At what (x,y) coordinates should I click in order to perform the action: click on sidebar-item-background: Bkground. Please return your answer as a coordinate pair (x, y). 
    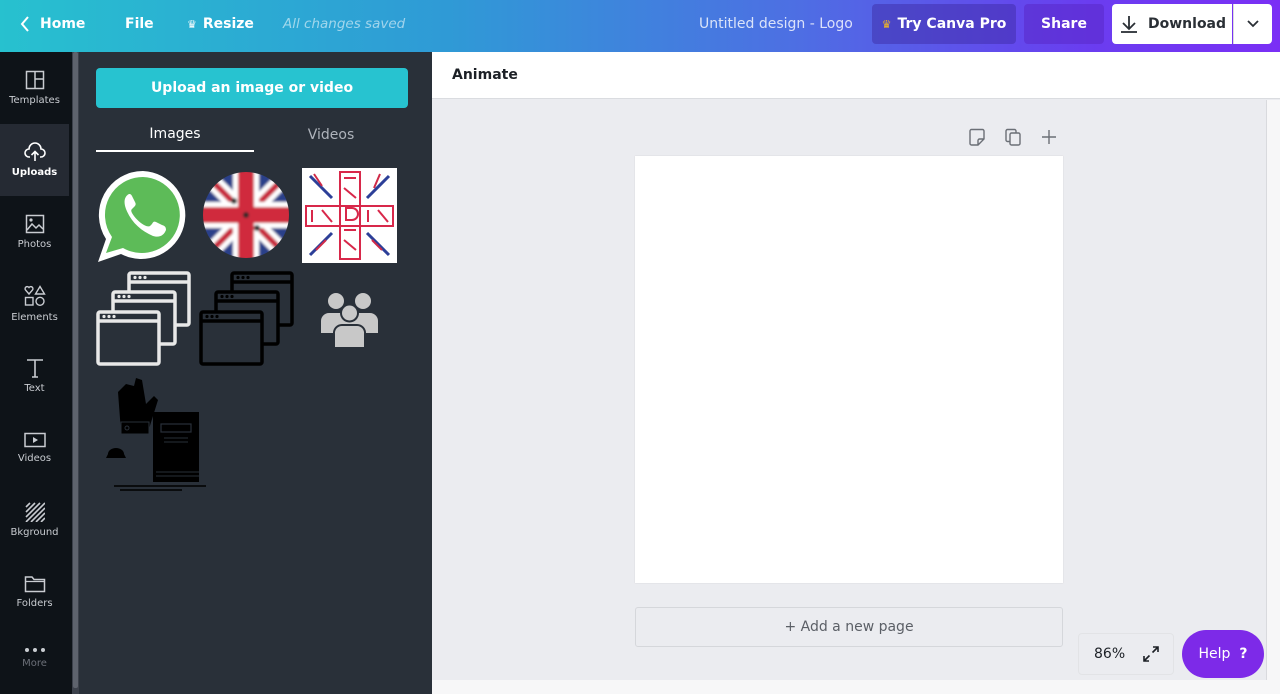
    Looking at the image, I should click on (34, 520).